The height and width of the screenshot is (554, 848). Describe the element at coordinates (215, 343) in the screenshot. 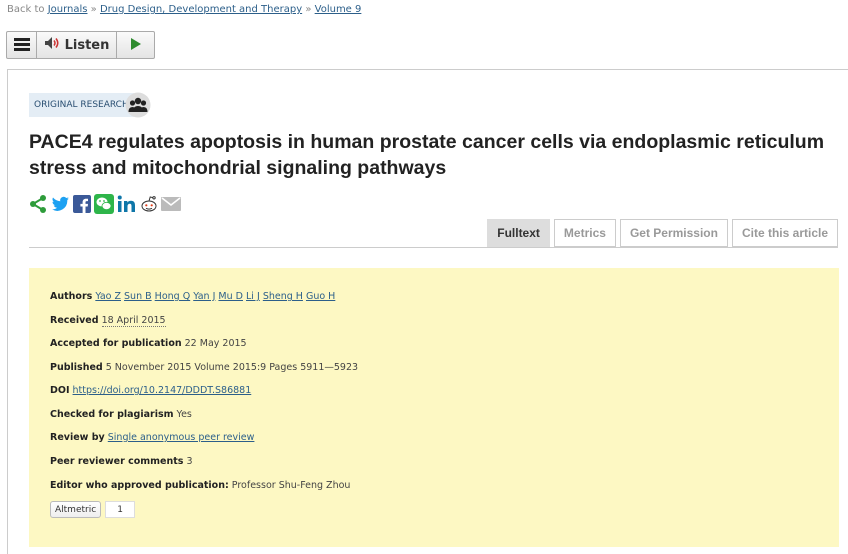

I see `accepted-date: 22 May 2015` at that location.